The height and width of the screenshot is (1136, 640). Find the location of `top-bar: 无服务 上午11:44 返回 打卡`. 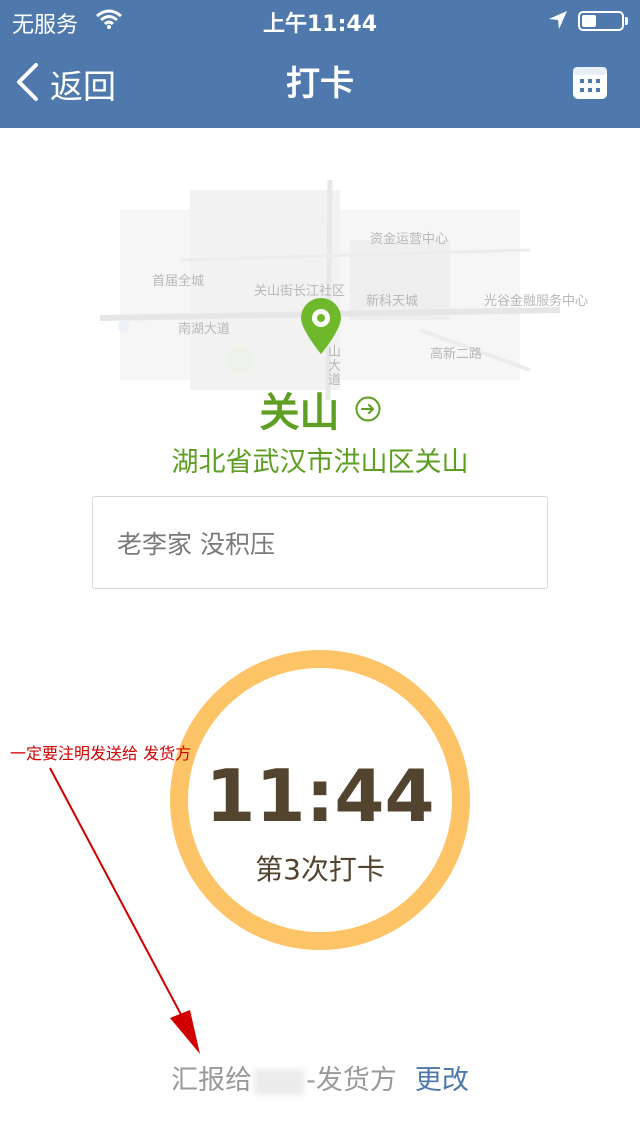

top-bar: 无服务 上午11:44 返回 打卡 is located at coordinates (320, 64).